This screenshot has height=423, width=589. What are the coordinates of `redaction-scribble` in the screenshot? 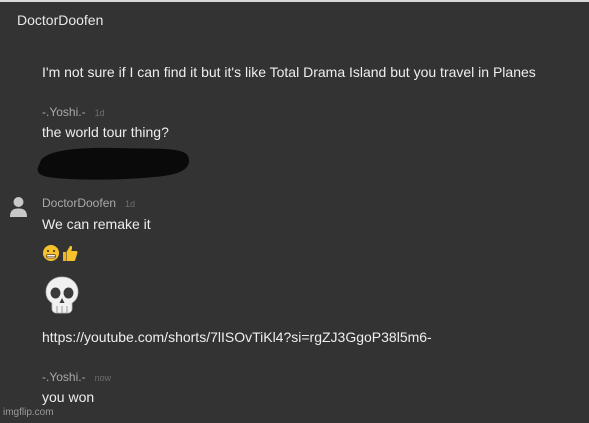 It's located at (113, 163).